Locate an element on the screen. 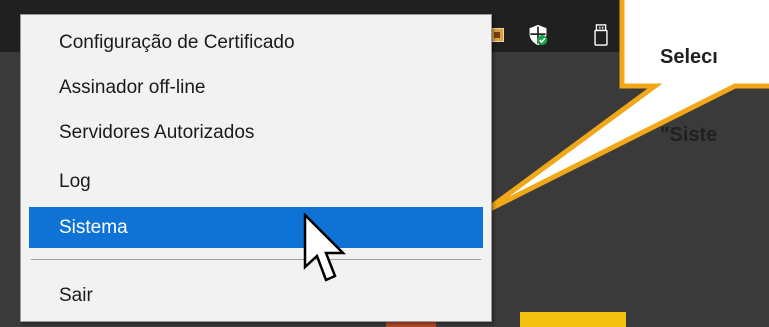 Image resolution: width=769 pixels, height=327 pixels. menu-item-sistema: Sistema is located at coordinates (256, 227).